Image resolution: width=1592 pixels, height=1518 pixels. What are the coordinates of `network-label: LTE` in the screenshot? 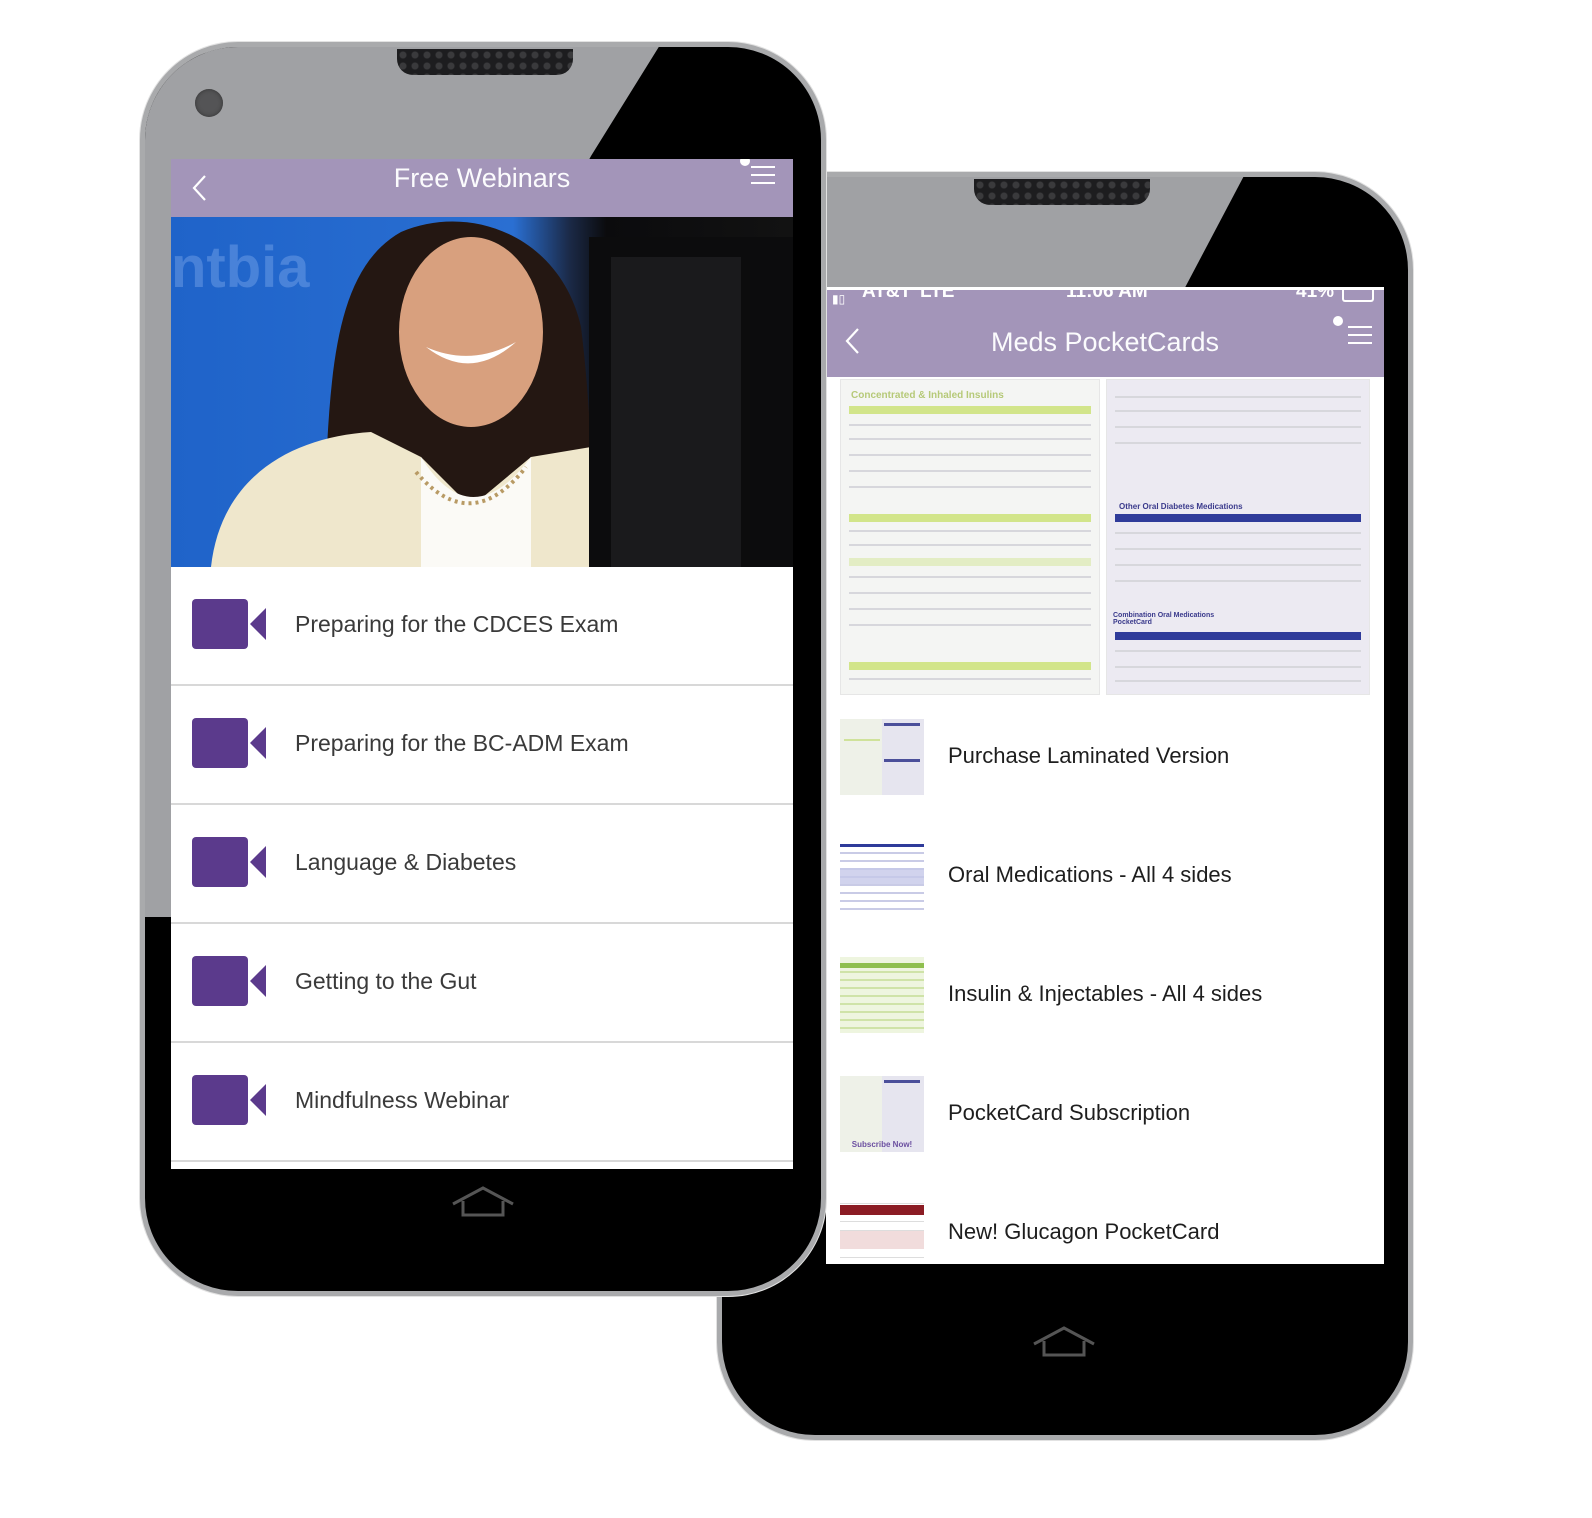 It's located at (937, 294).